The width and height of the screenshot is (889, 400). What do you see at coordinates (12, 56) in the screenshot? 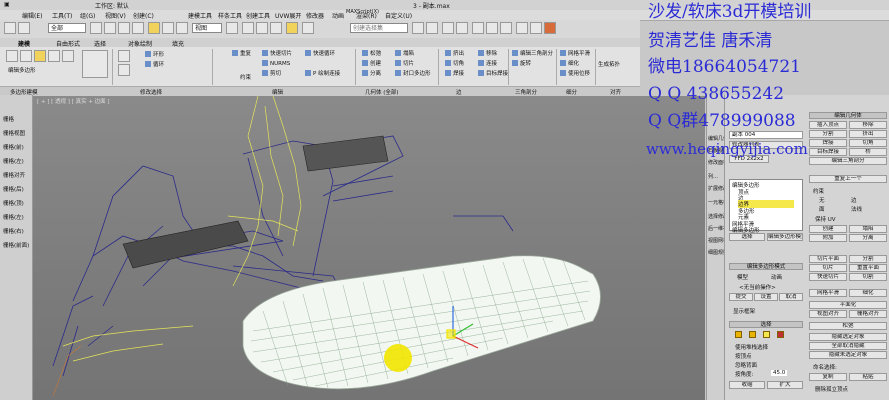
I see `vertex-mode-icon` at bounding box center [12, 56].